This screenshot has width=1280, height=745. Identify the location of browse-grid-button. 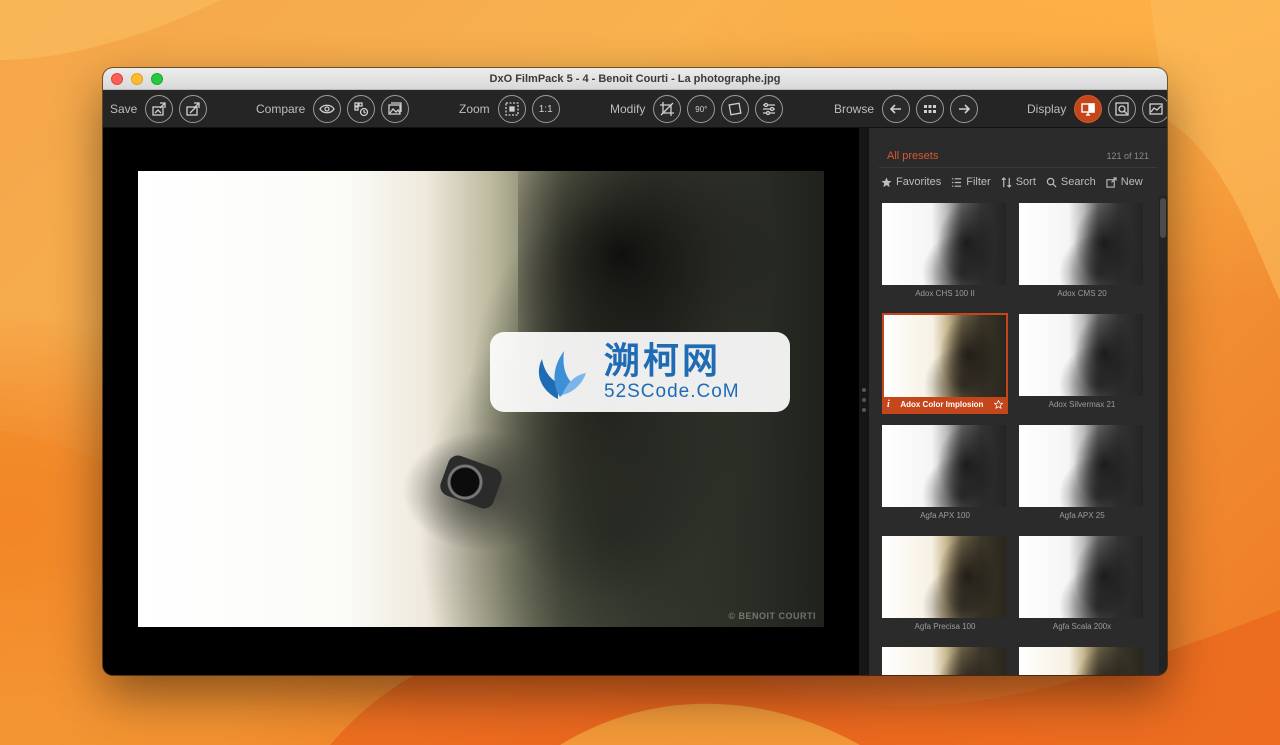
(930, 109).